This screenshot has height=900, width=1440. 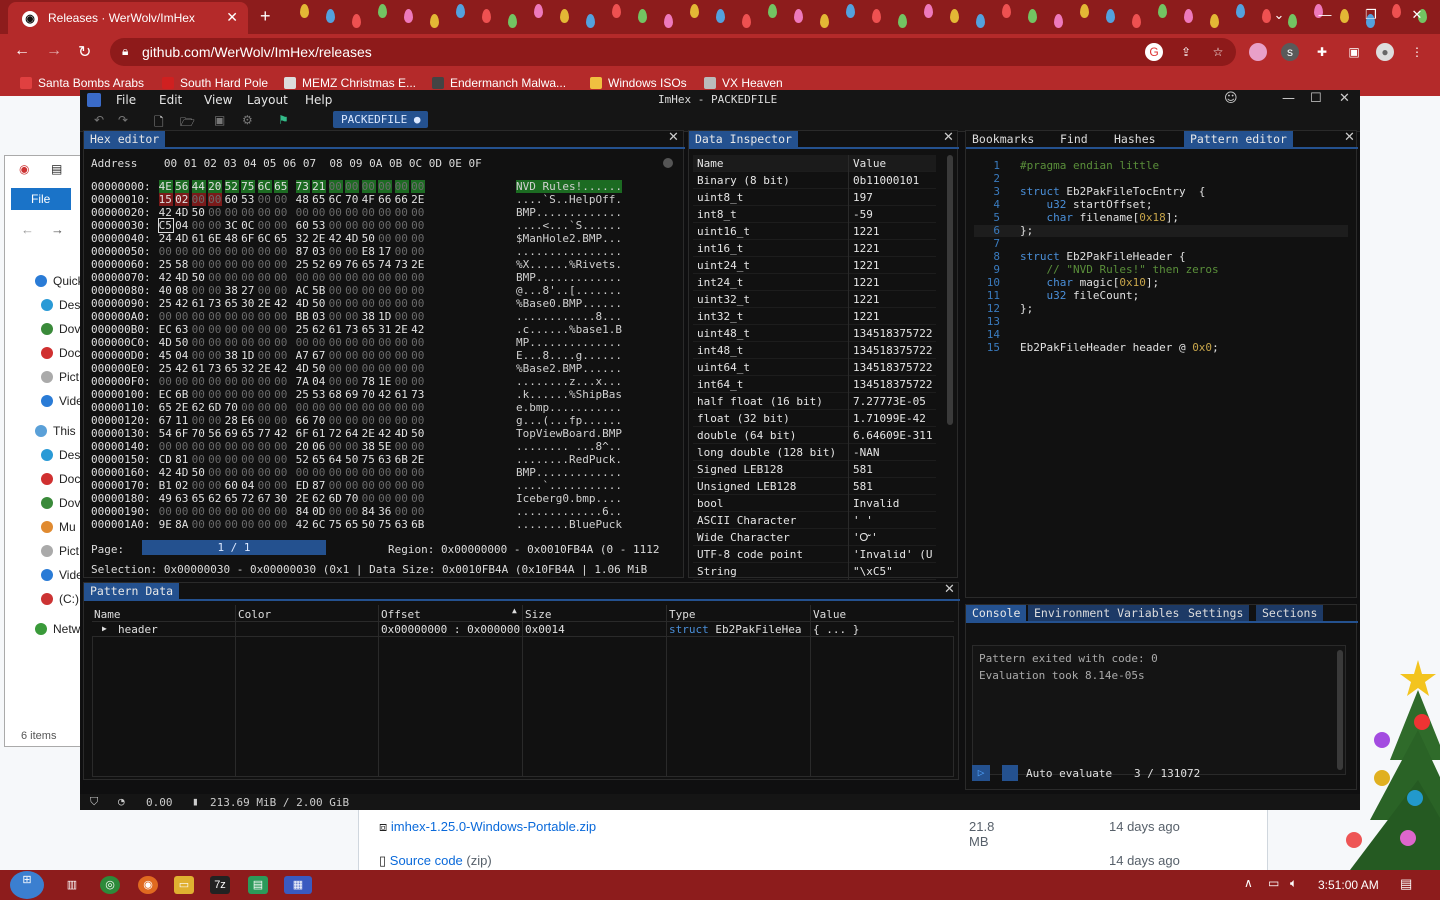 I want to click on hex-byte: 30, so click(x=248, y=303).